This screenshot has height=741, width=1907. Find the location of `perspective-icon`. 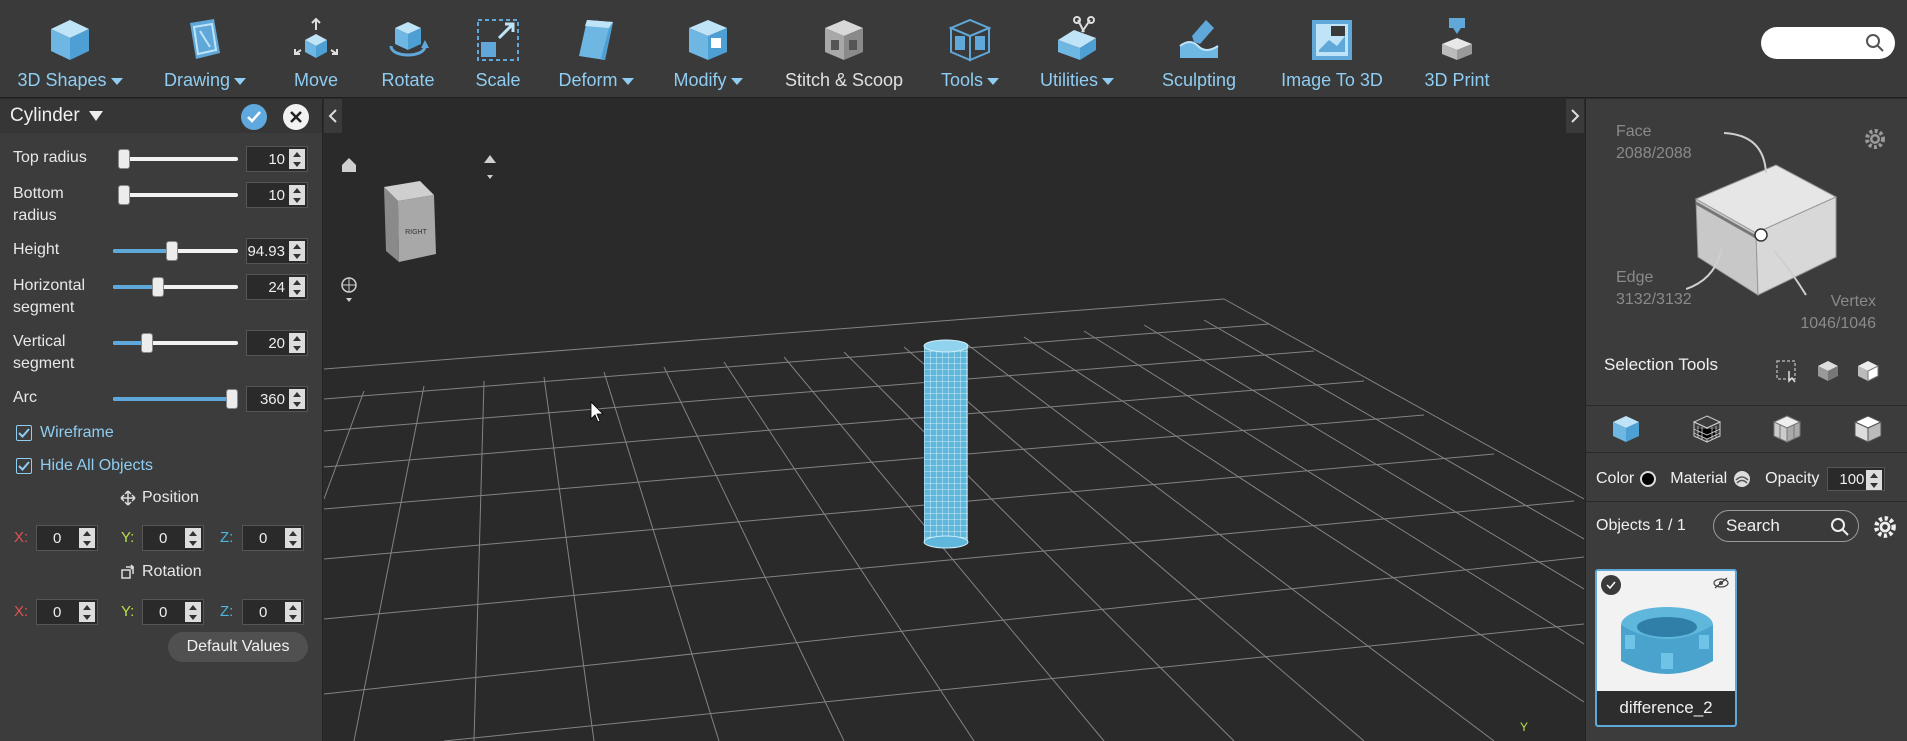

perspective-icon is located at coordinates (490, 167).